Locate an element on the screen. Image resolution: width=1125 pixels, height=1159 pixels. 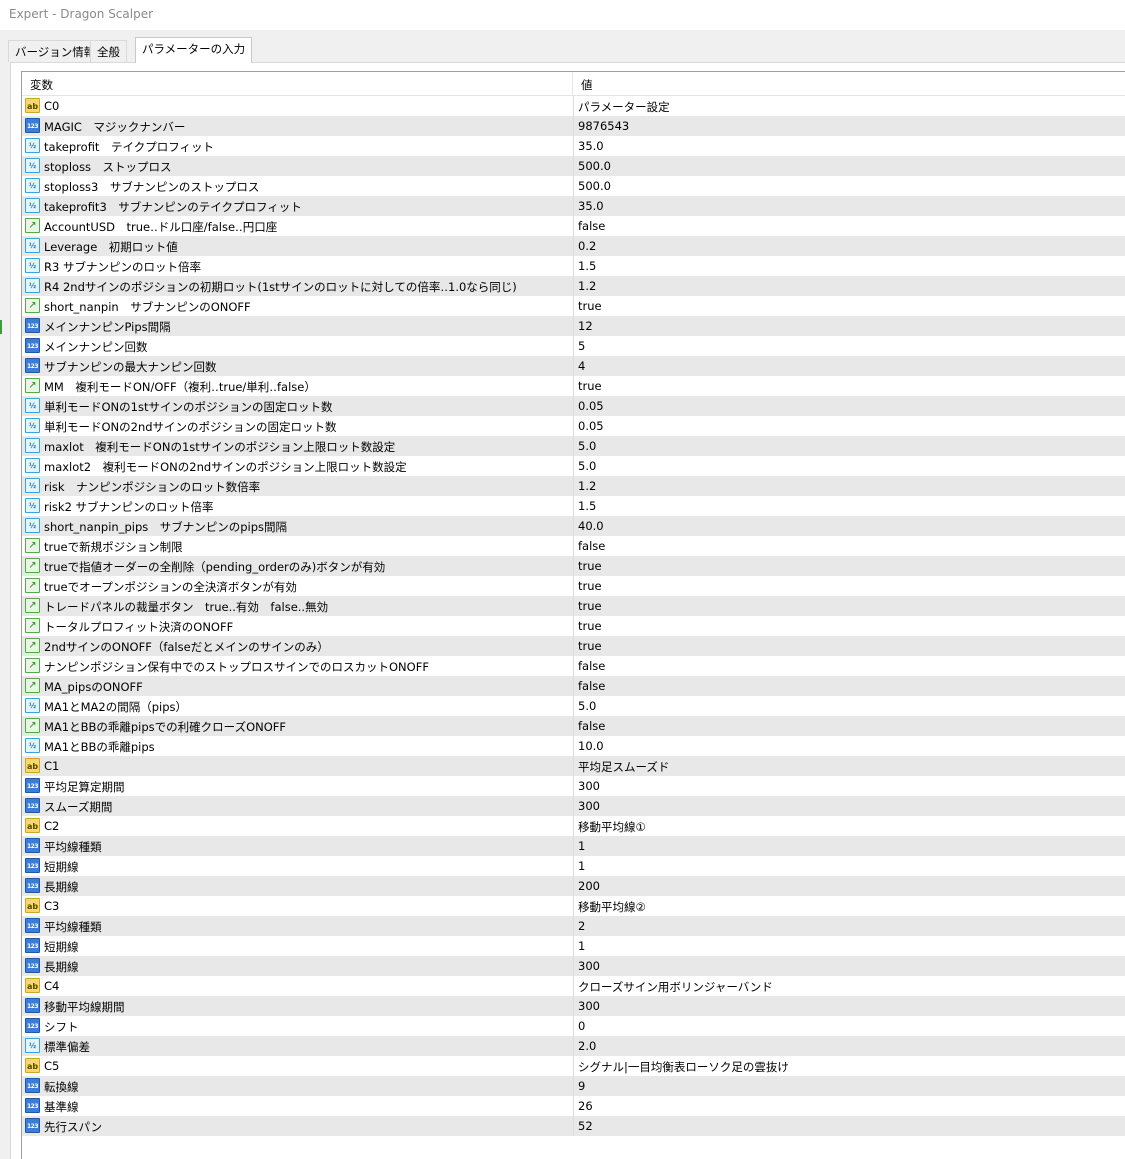
table-row: ½ MA1とBBの乖離pips 10.0 is located at coordinates (573, 746).